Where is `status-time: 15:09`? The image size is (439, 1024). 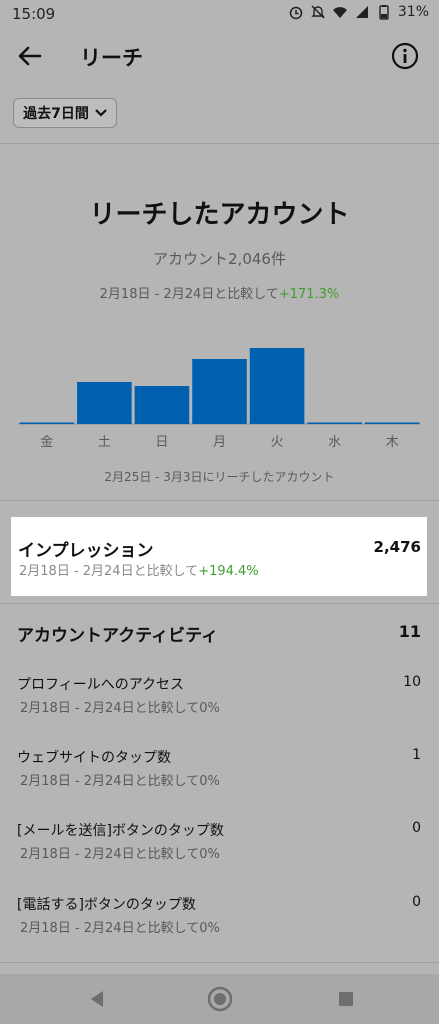 status-time: 15:09 is located at coordinates (34, 14).